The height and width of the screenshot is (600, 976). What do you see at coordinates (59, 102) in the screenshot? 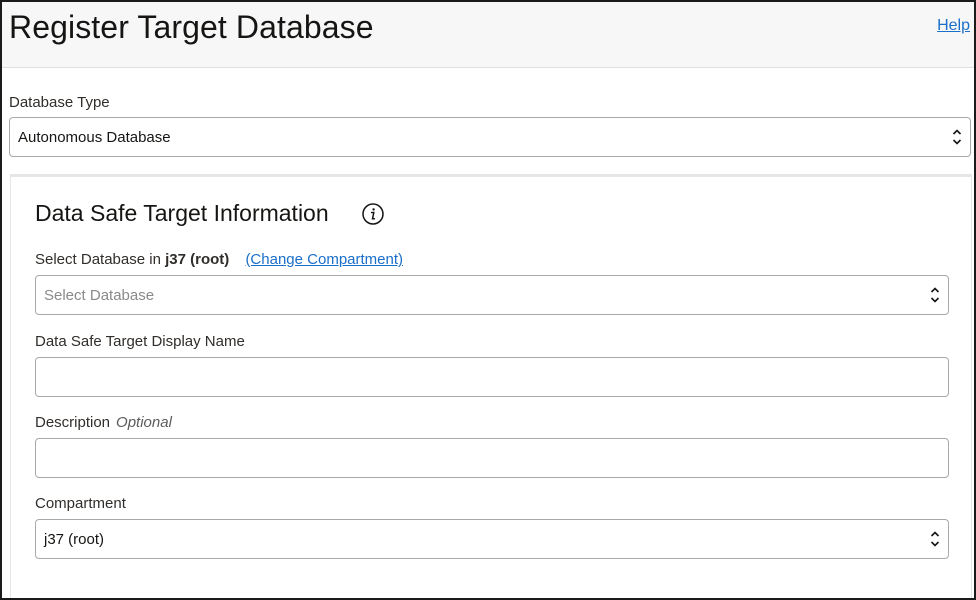
I see `database-type-label: Database Type` at bounding box center [59, 102].